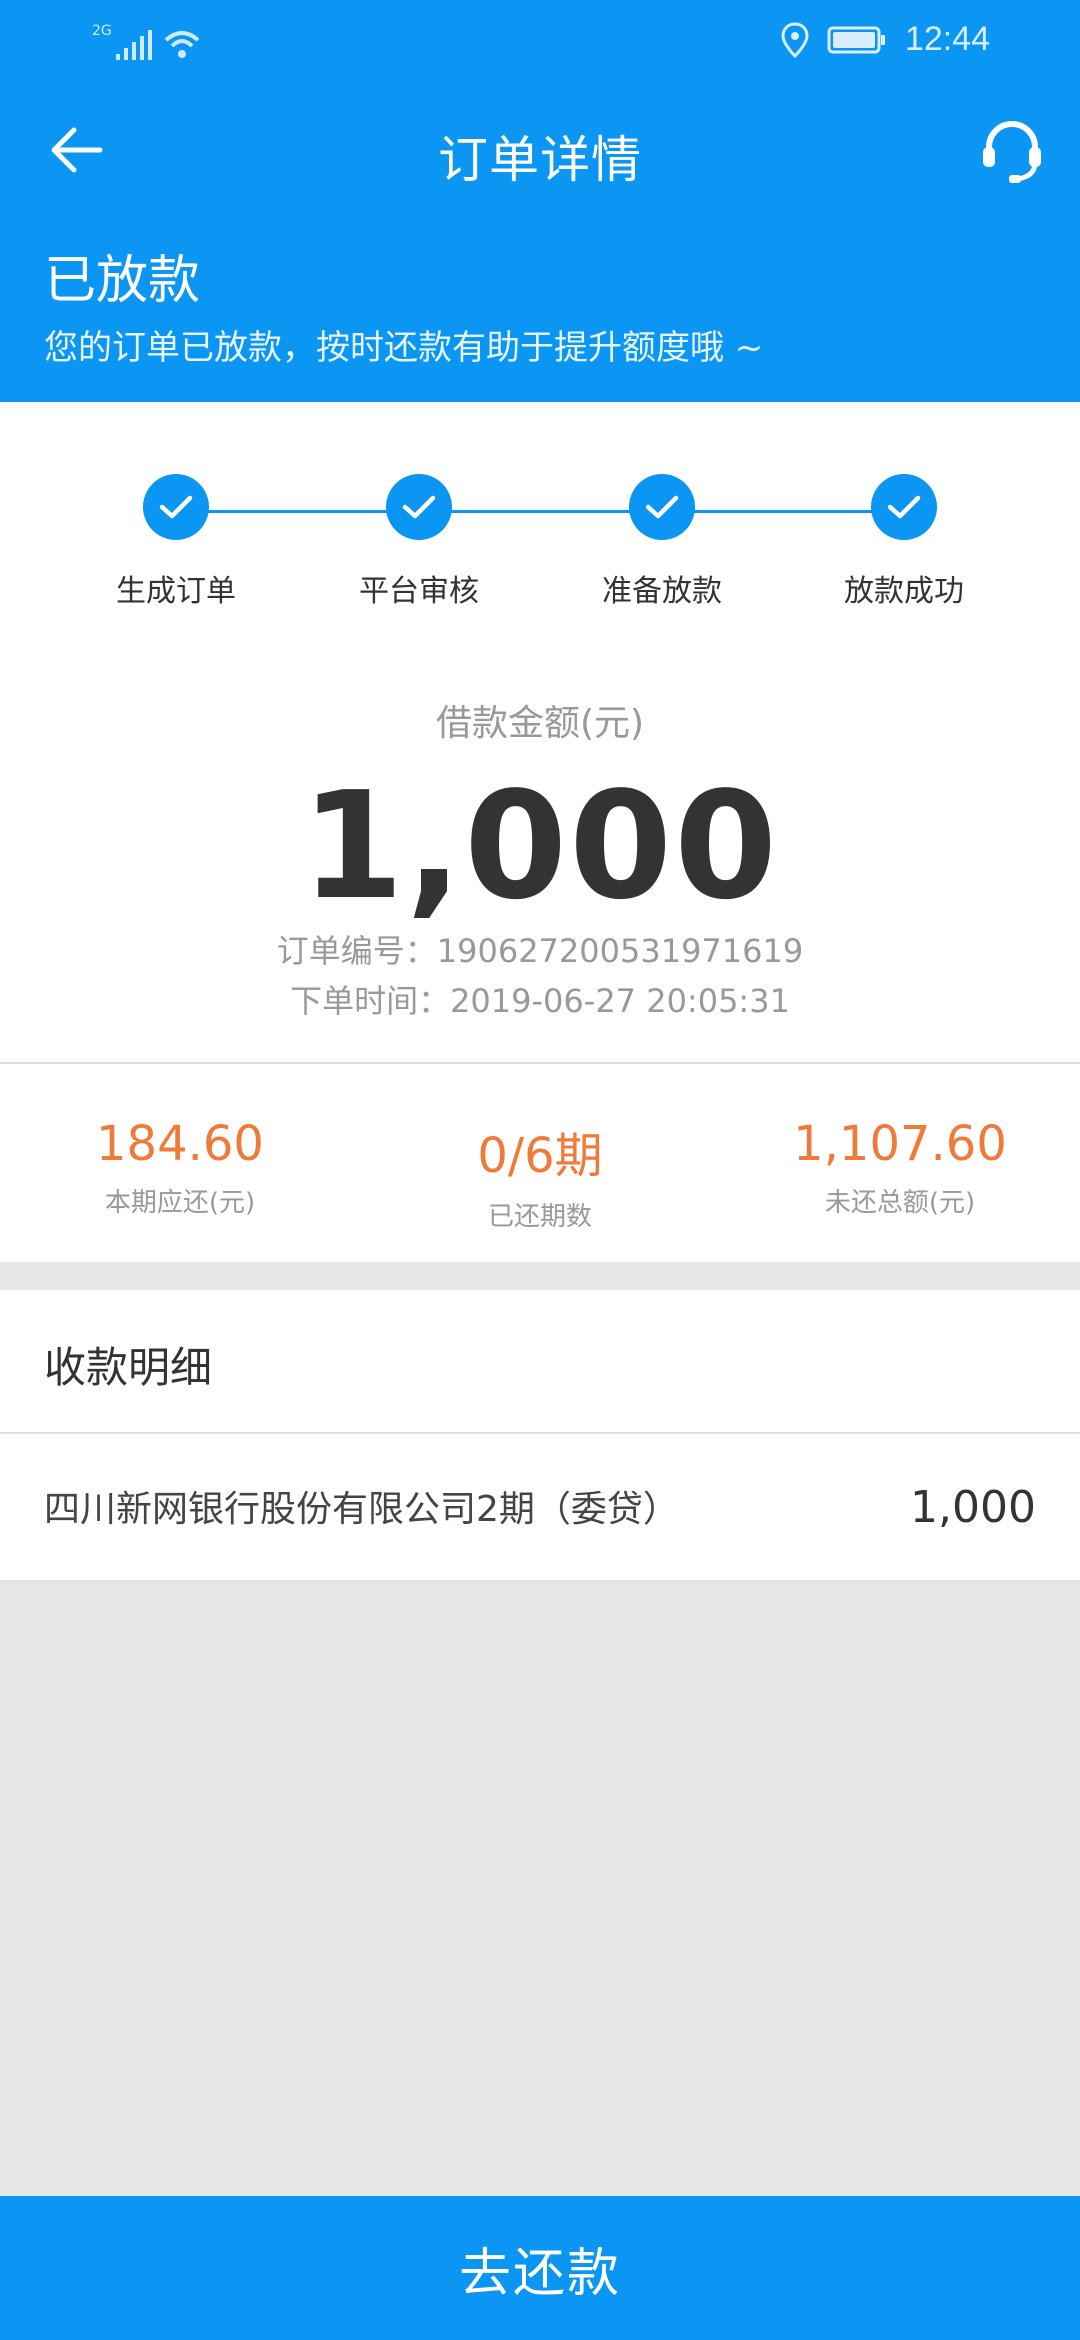 This screenshot has height=2340, width=1080. Describe the element at coordinates (947, 39) in the screenshot. I see `status-time: 12:44` at that location.